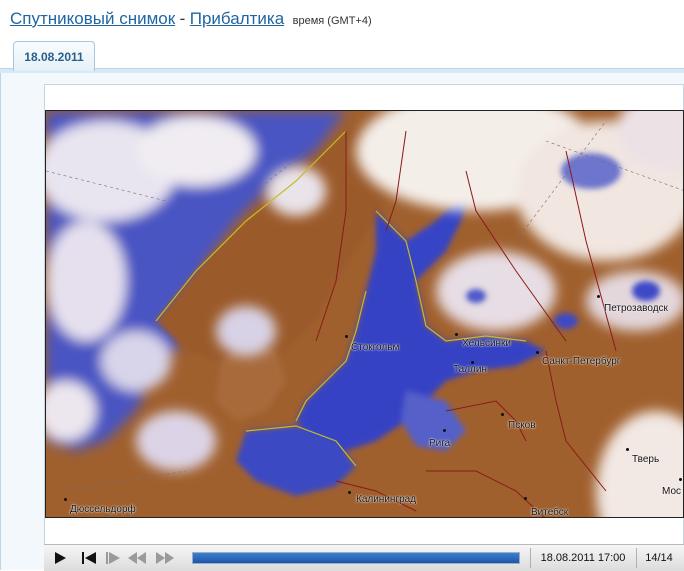 The image size is (684, 571). I want to click on region-link: Прибалтика, so click(237, 18).